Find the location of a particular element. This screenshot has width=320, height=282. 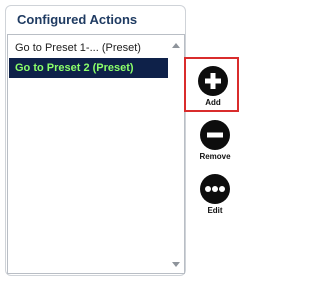

remove-button: Remove is located at coordinates (215, 140).